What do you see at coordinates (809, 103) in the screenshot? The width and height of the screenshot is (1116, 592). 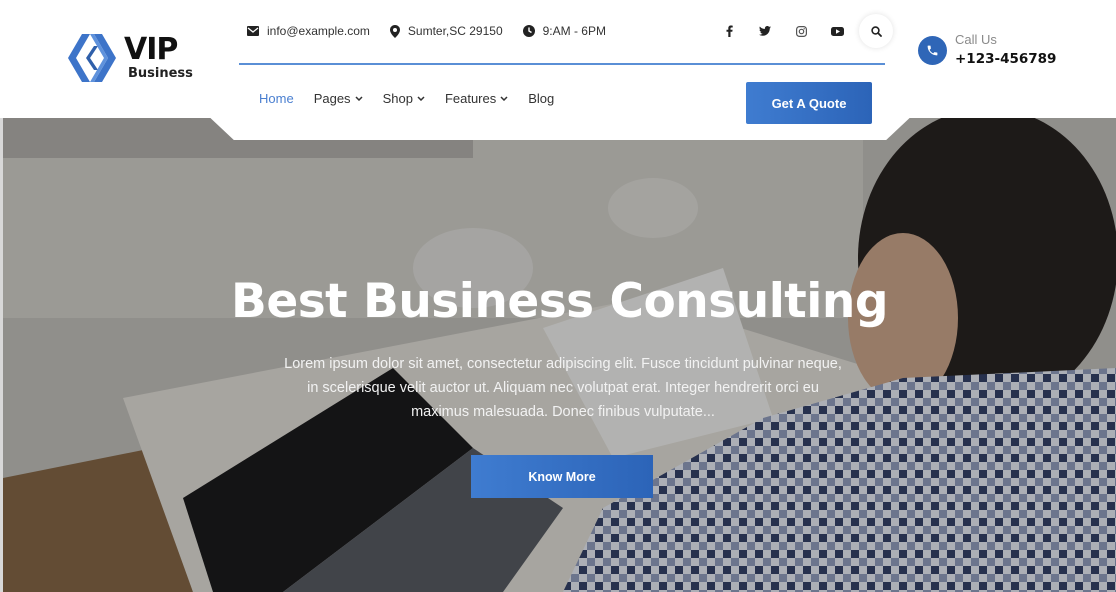 I see `get-a-quote-button: Get A Quote` at bounding box center [809, 103].